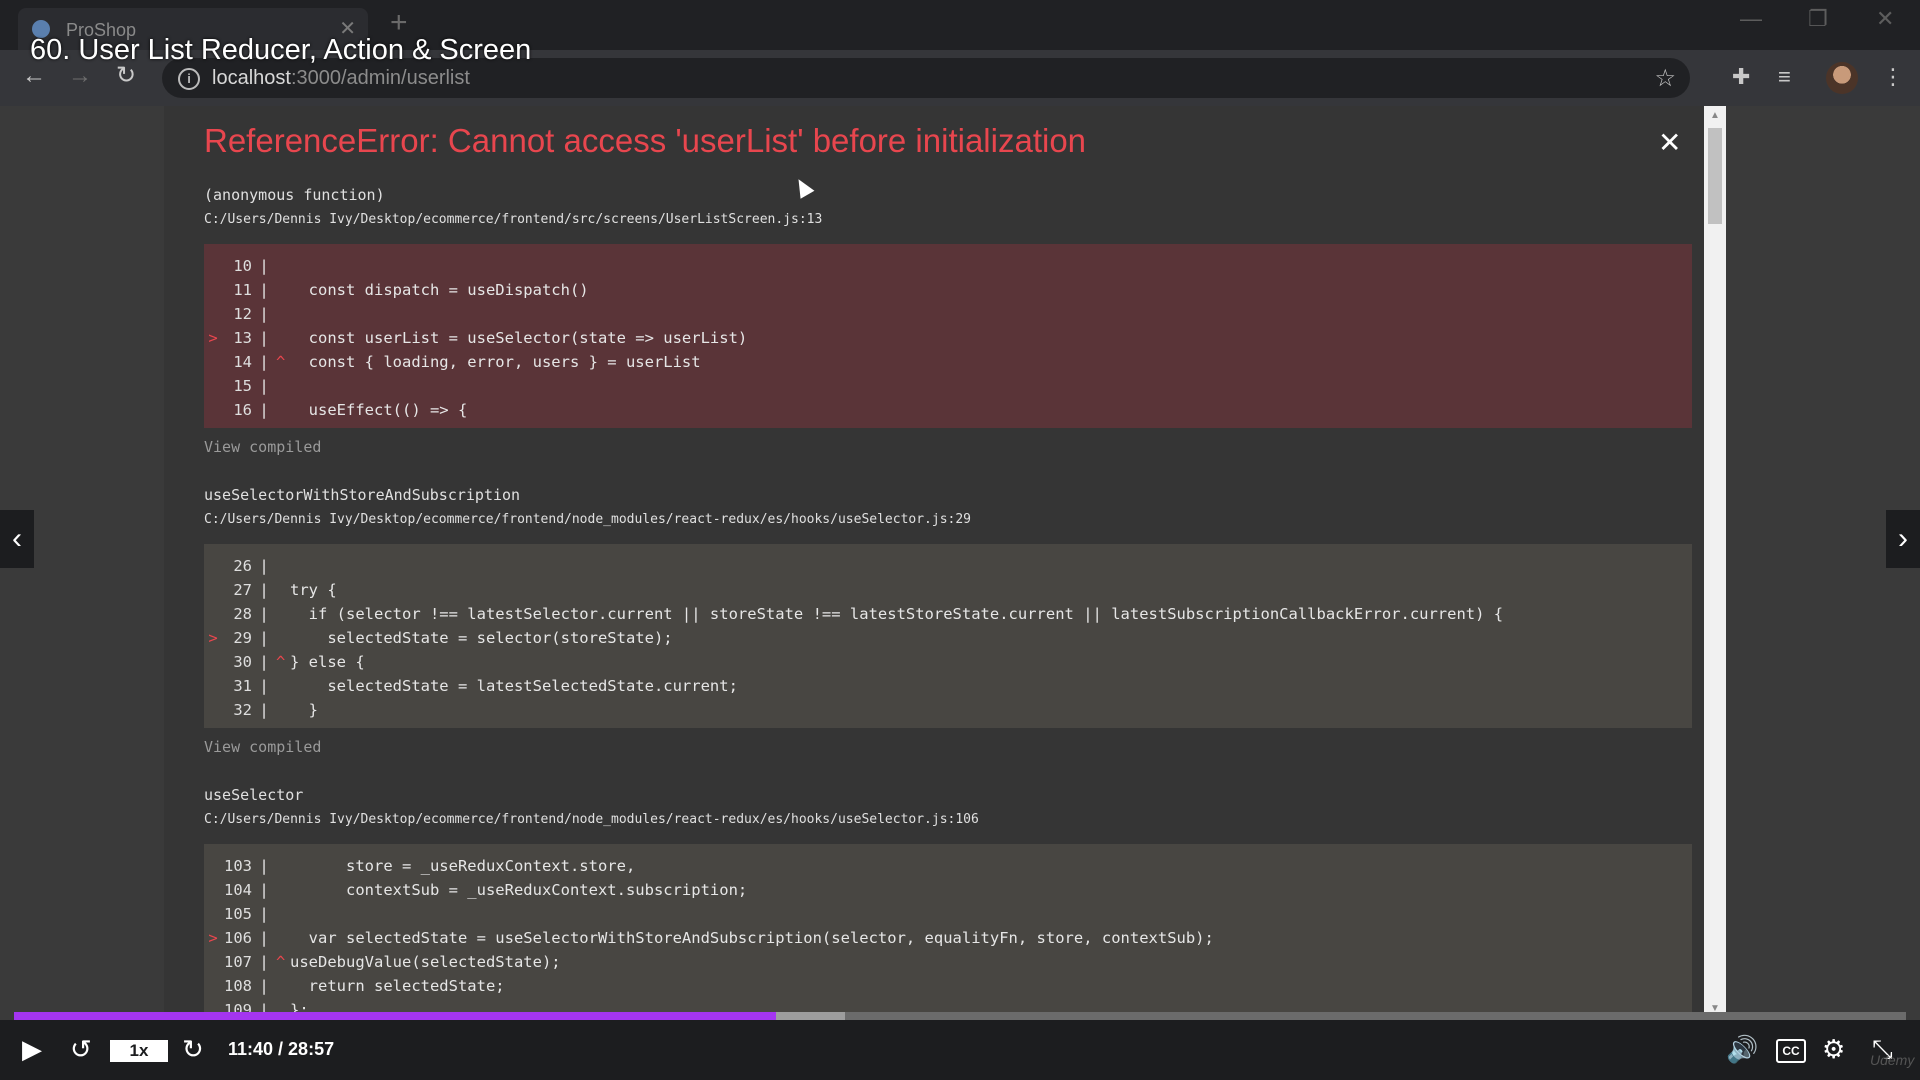 The height and width of the screenshot is (1080, 1920). I want to click on progress-played, so click(395, 1016).